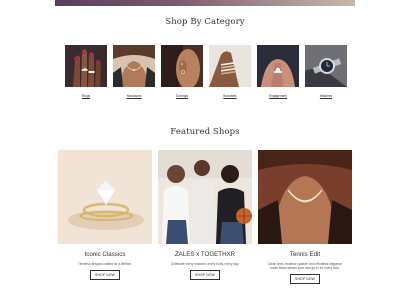 The image size is (410, 308). I want to click on zales-togethxr-image, so click(205, 197).